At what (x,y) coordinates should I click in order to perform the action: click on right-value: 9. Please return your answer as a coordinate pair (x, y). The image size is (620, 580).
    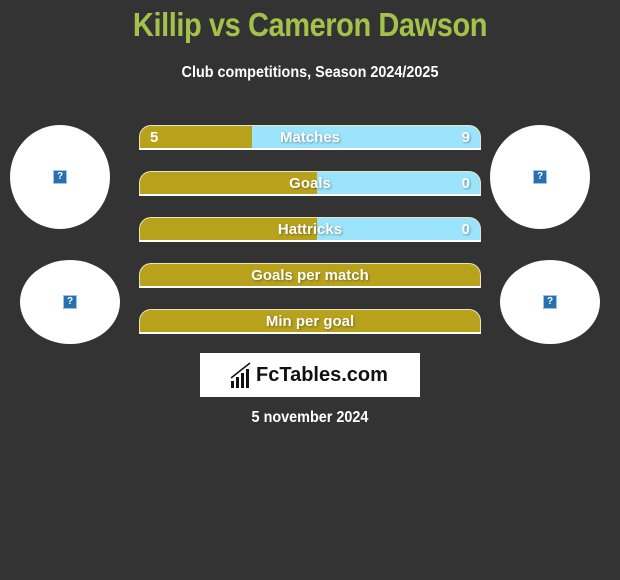
    Looking at the image, I should click on (465, 137).